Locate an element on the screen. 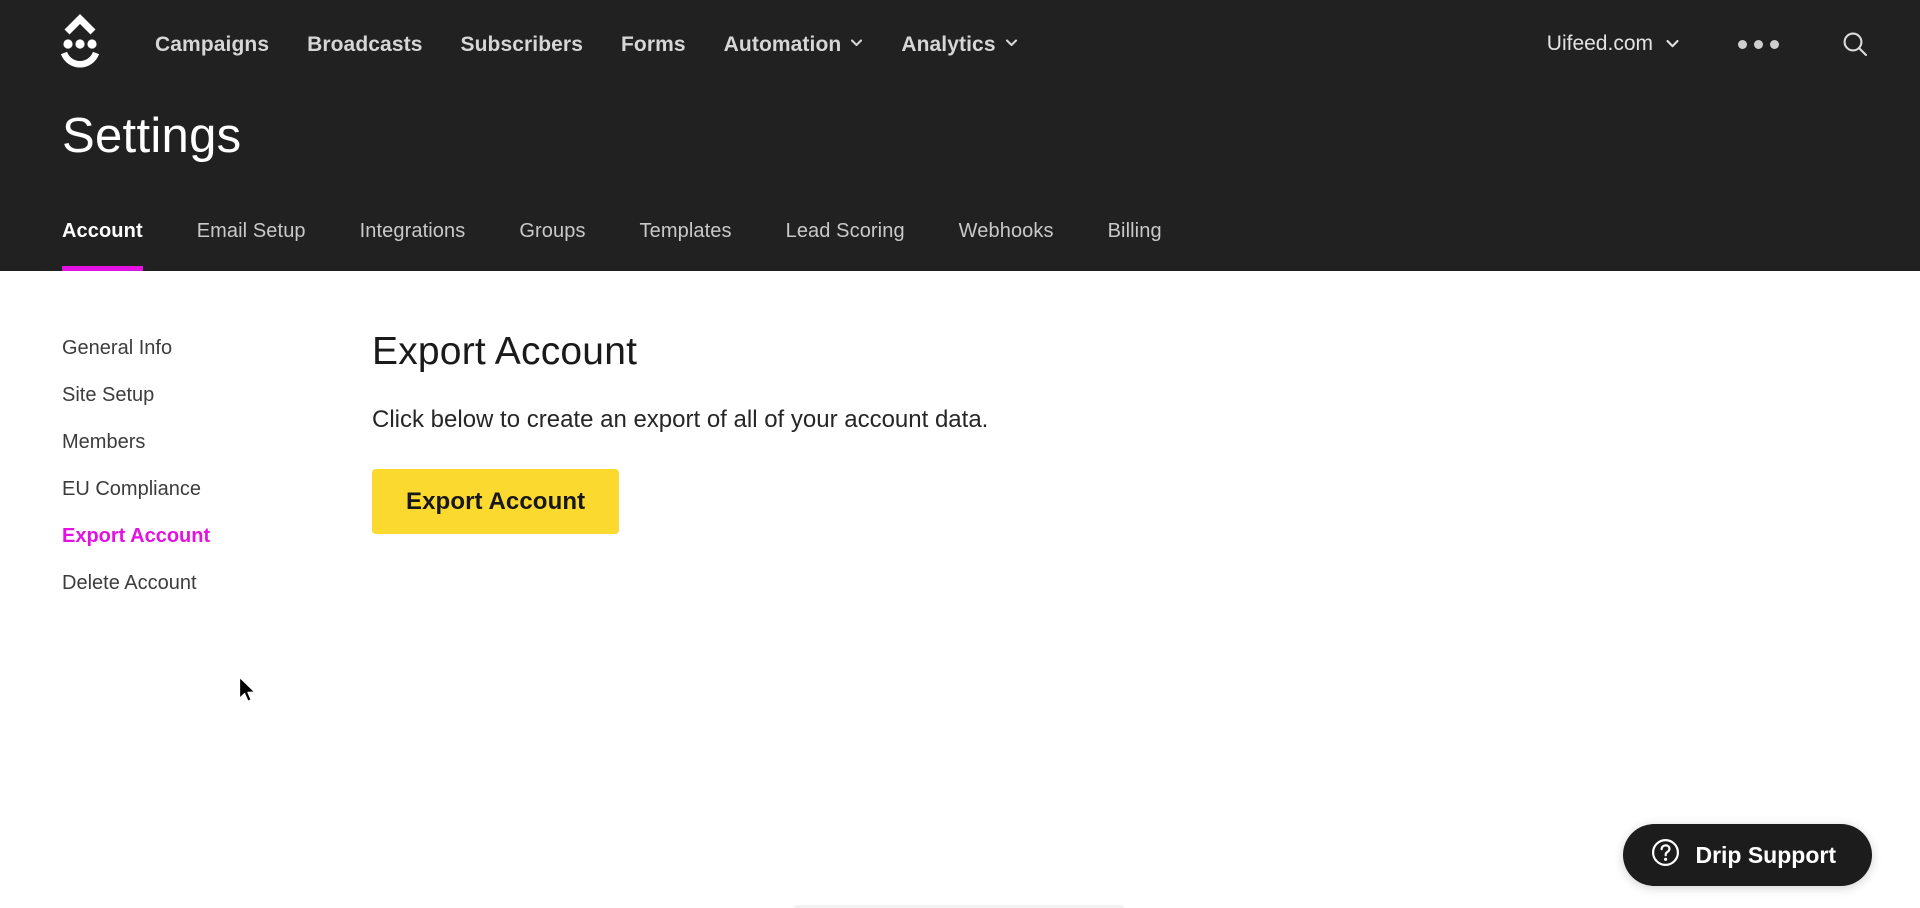  tab-label: Lead Scoring is located at coordinates (845, 231).